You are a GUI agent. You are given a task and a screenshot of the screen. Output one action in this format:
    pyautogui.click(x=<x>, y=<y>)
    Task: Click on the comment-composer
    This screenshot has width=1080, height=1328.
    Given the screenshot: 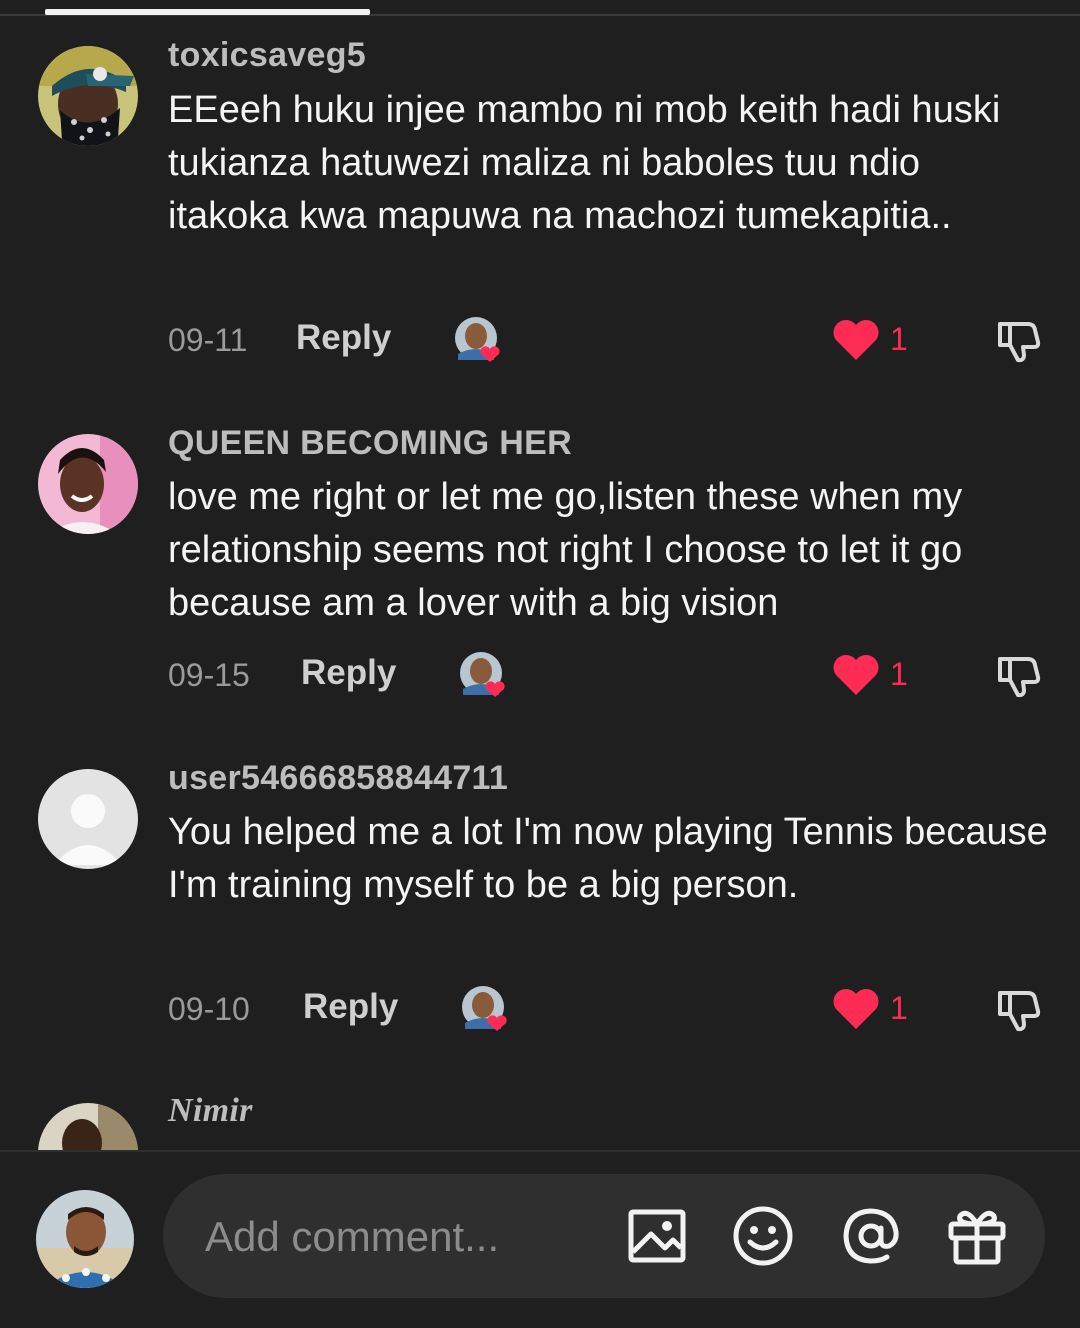 What is the action you would take?
    pyautogui.click(x=540, y=1240)
    